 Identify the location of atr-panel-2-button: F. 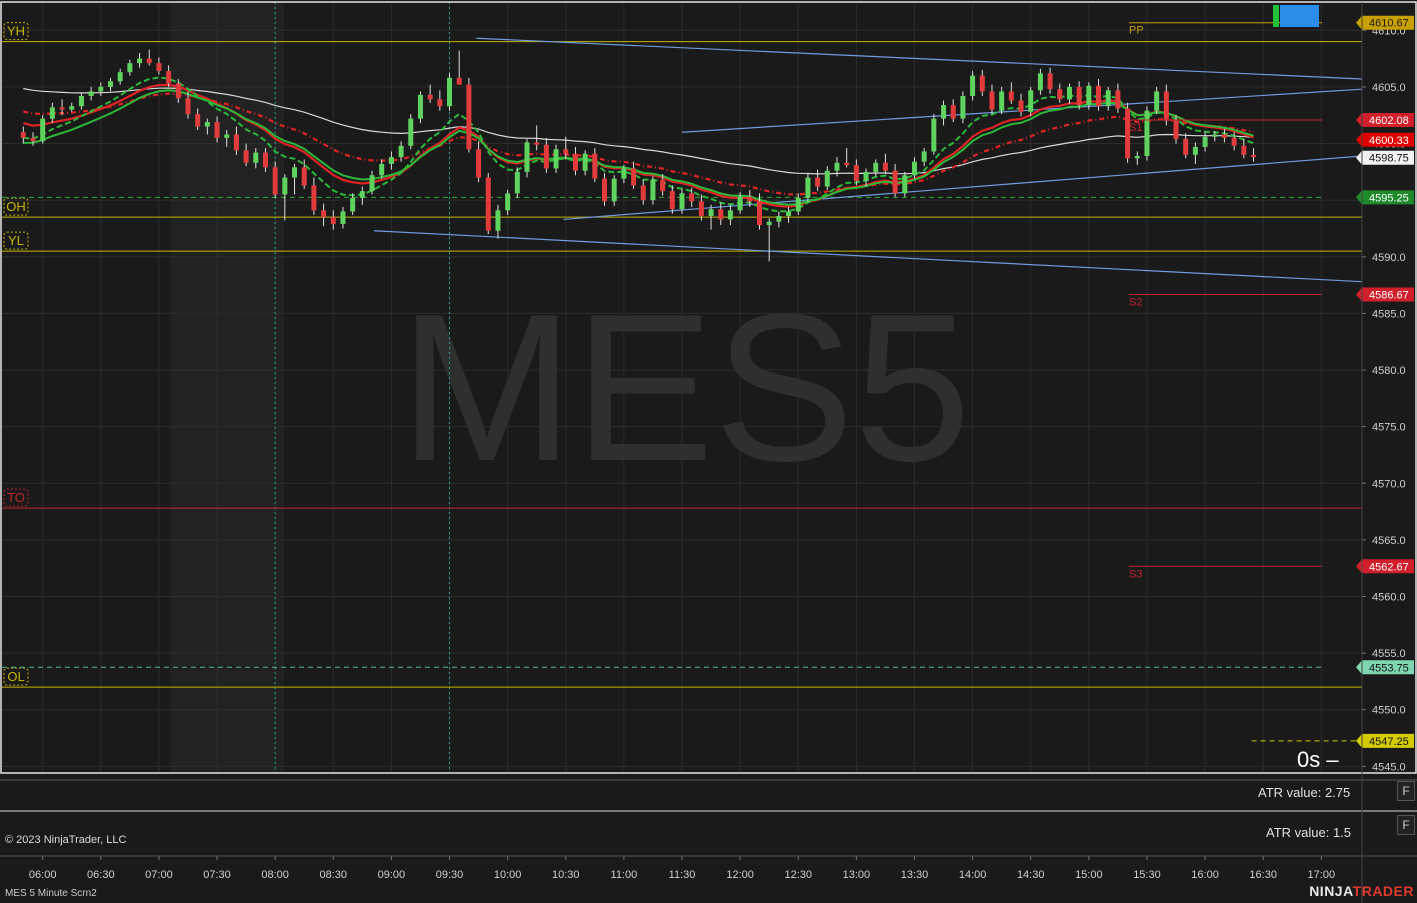
(1406, 825).